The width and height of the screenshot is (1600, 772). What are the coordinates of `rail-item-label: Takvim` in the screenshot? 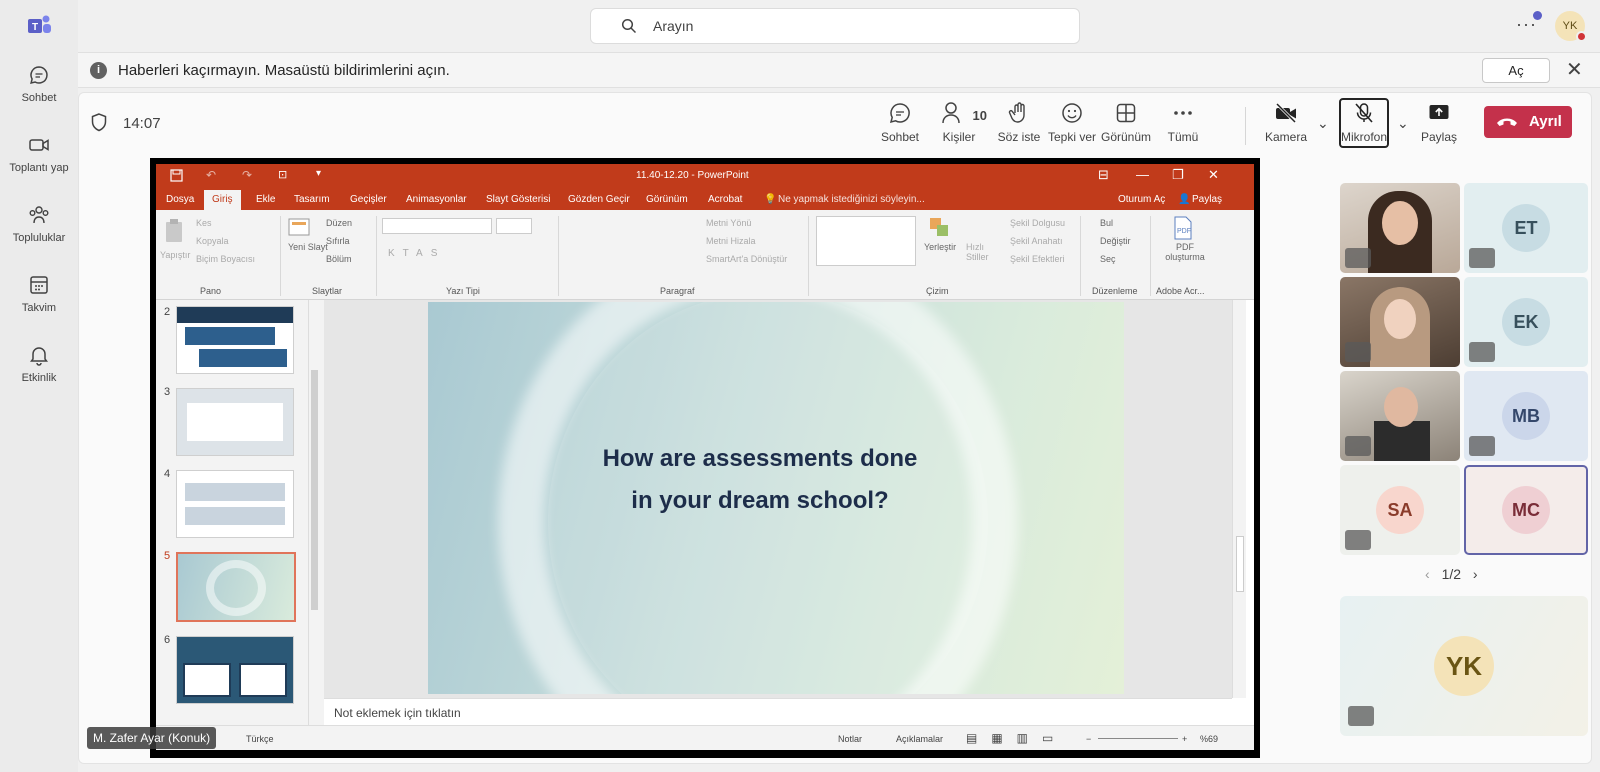 It's located at (39, 308).